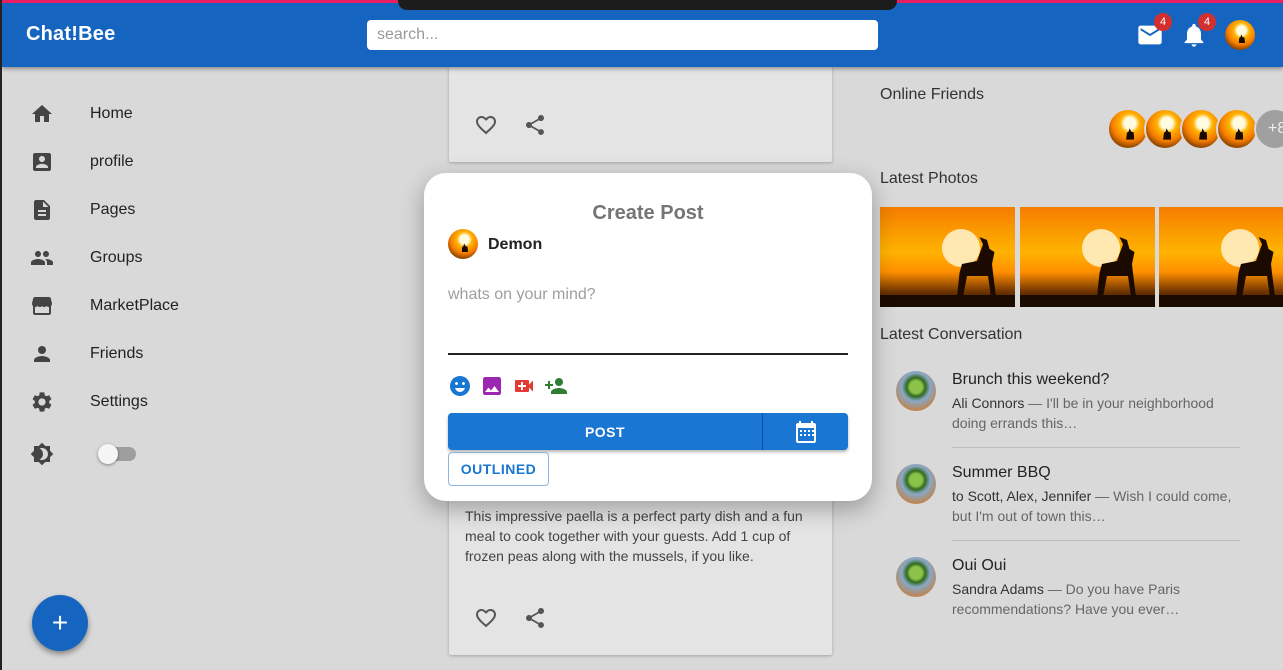 Image resolution: width=1283 pixels, height=670 pixels. What do you see at coordinates (134, 305) in the screenshot?
I see `sidebar-item-label: MarketPlace` at bounding box center [134, 305].